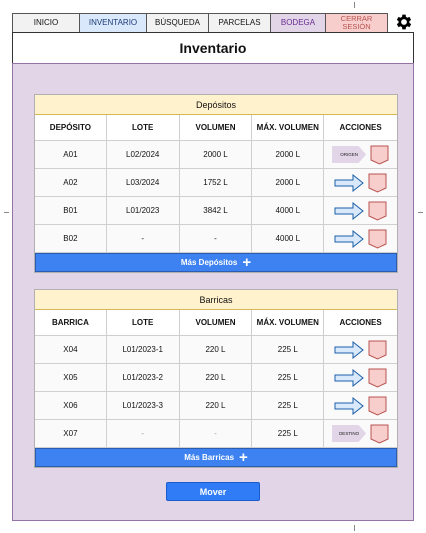 The height and width of the screenshot is (533, 426). What do you see at coordinates (356, 23) in the screenshot?
I see `tab-cerrar-sesion: CERRAR SESIÓN` at bounding box center [356, 23].